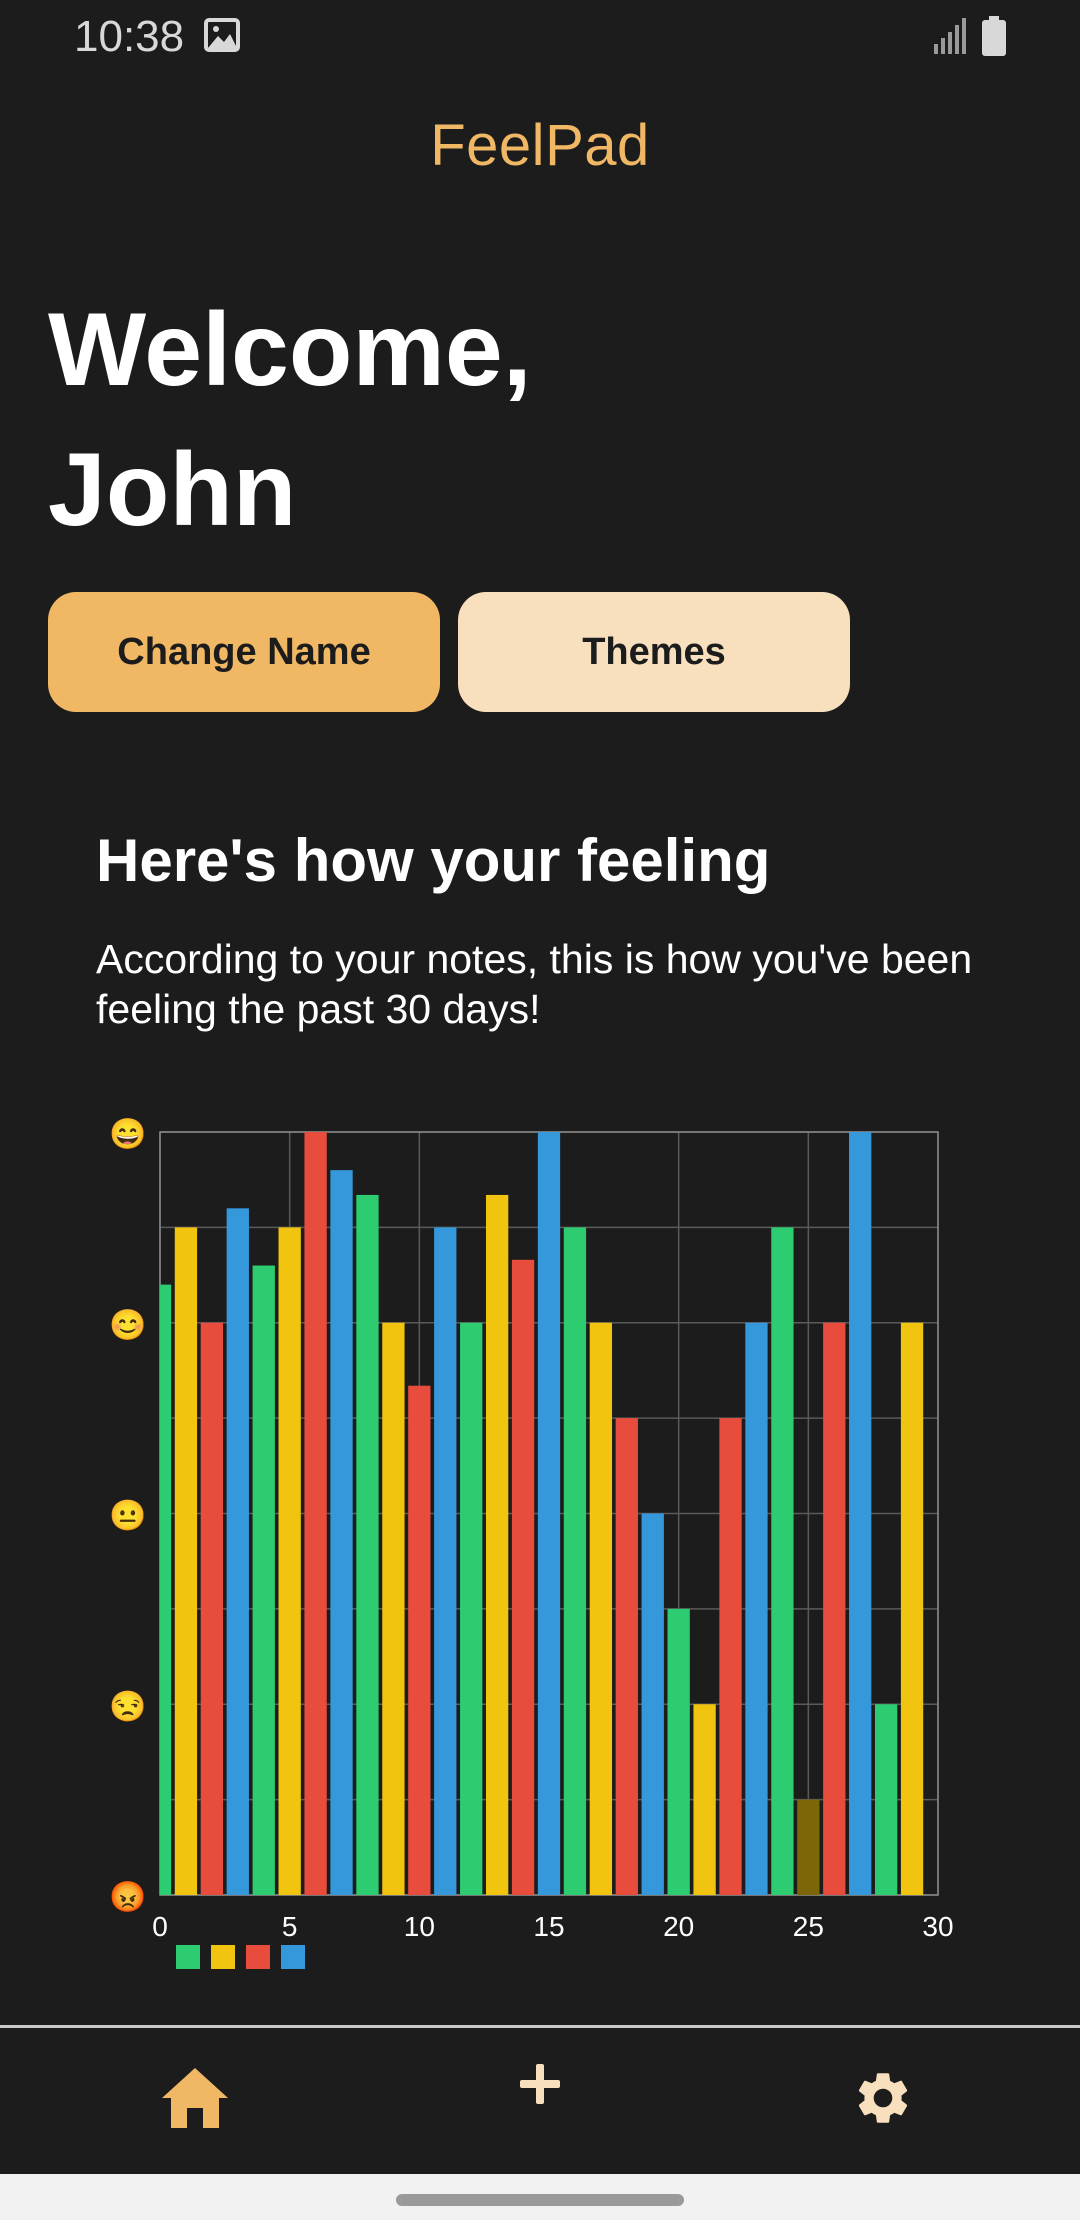 The width and height of the screenshot is (1080, 2220). I want to click on x-tick-label: 10, so click(419, 1926).